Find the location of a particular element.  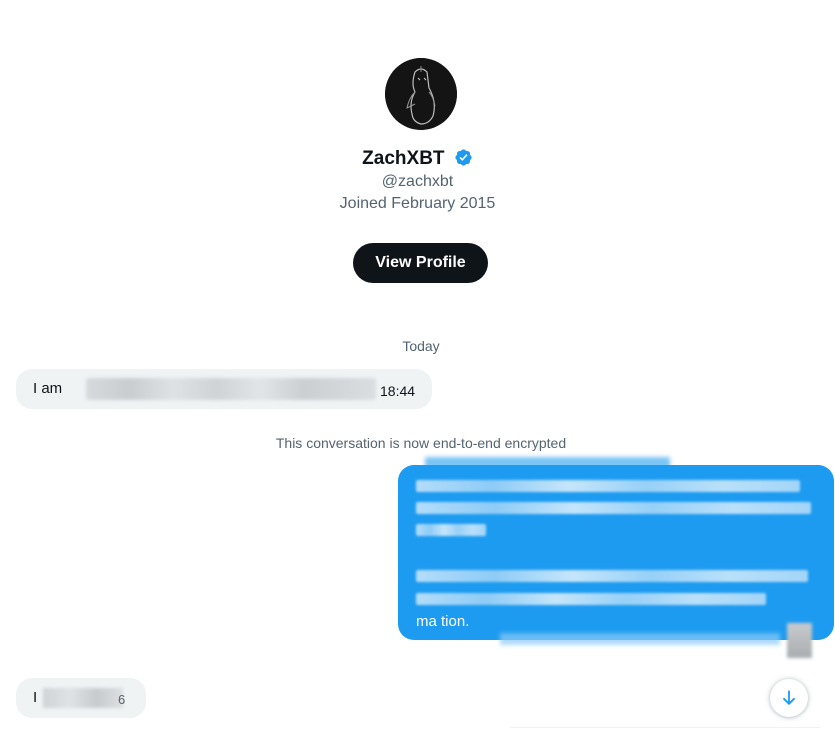

message-text-fragment: ma tion. is located at coordinates (443, 621).